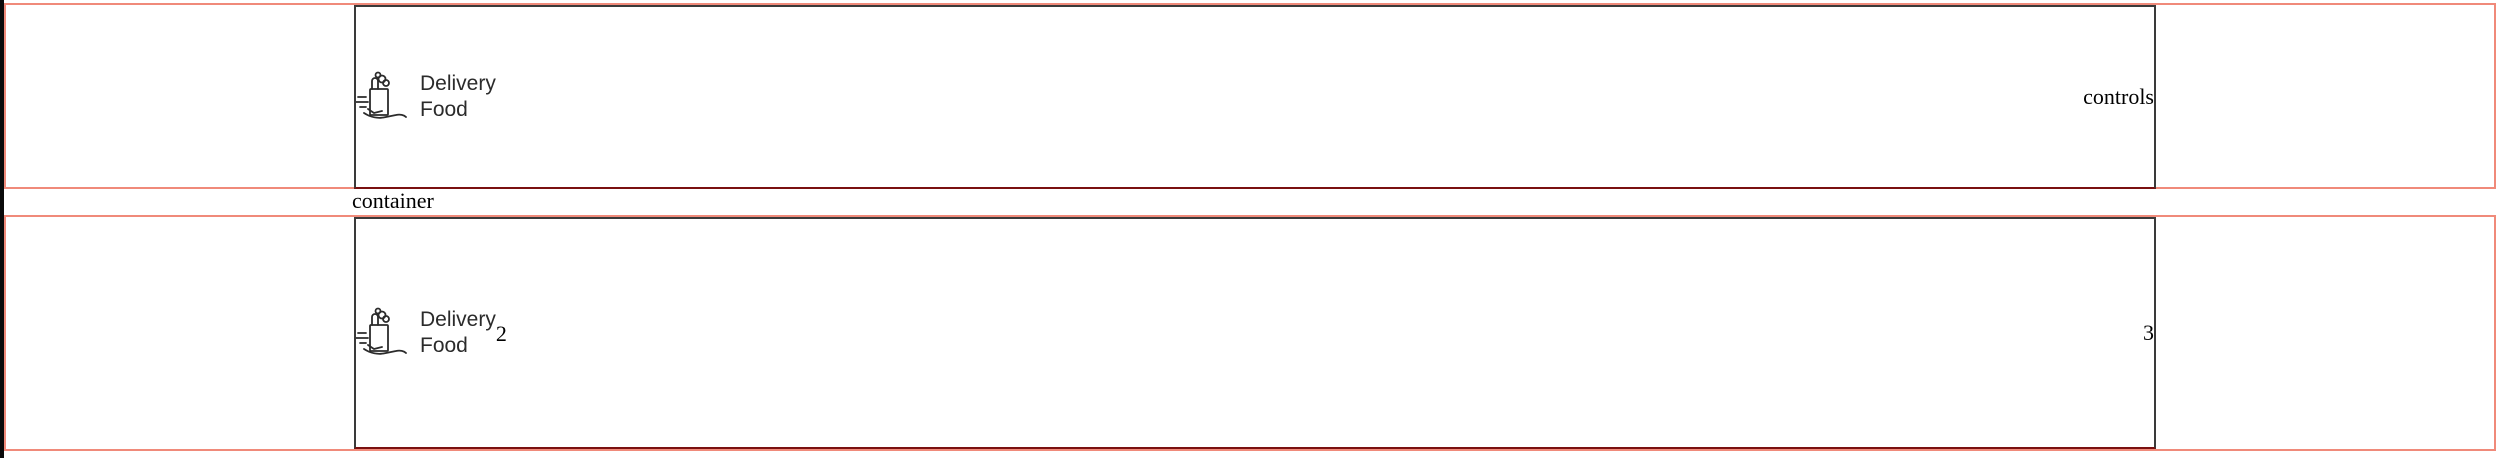 The width and height of the screenshot is (2499, 458). I want to click on logo-text-2: Delivery Food, so click(458, 333).